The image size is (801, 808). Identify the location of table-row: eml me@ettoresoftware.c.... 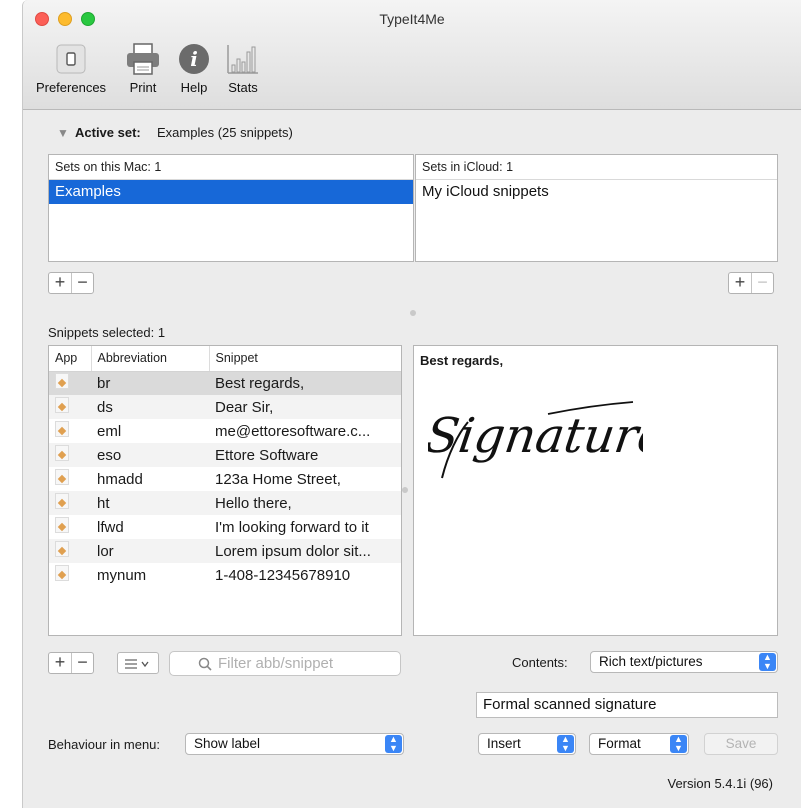
(225, 431).